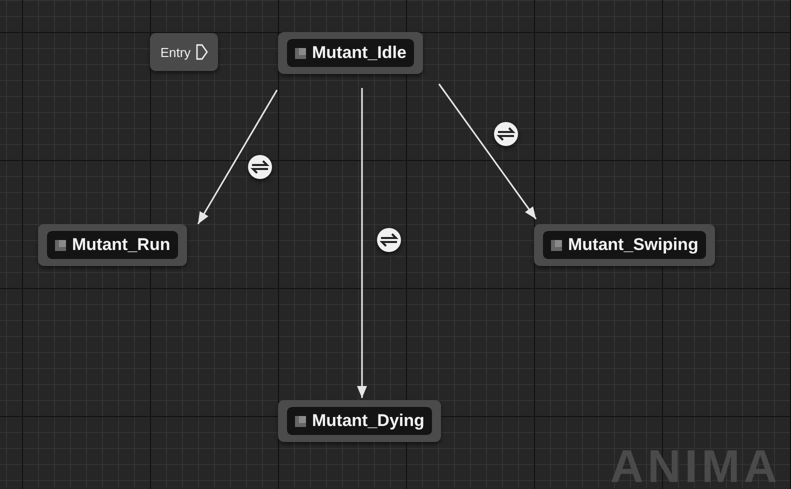  What do you see at coordinates (121, 245) in the screenshot?
I see `state-name: Mutant_Run` at bounding box center [121, 245].